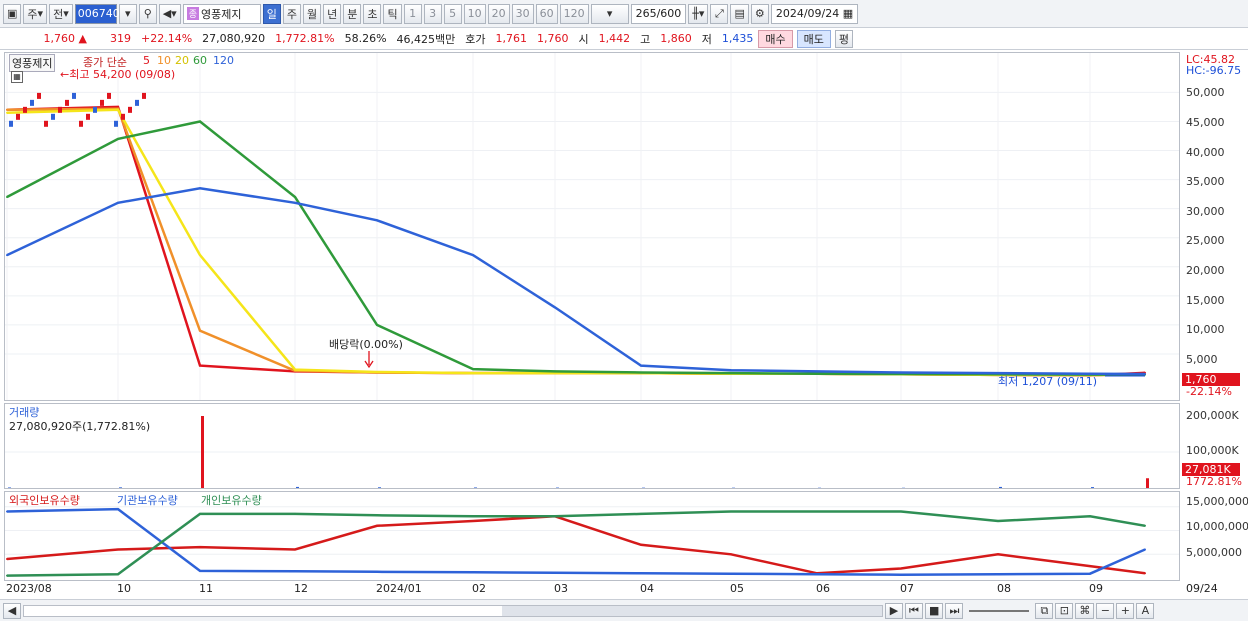 The width and height of the screenshot is (1248, 621). What do you see at coordinates (698, 13) in the screenshot?
I see `candle-type-icon: ╫▾` at bounding box center [698, 13].